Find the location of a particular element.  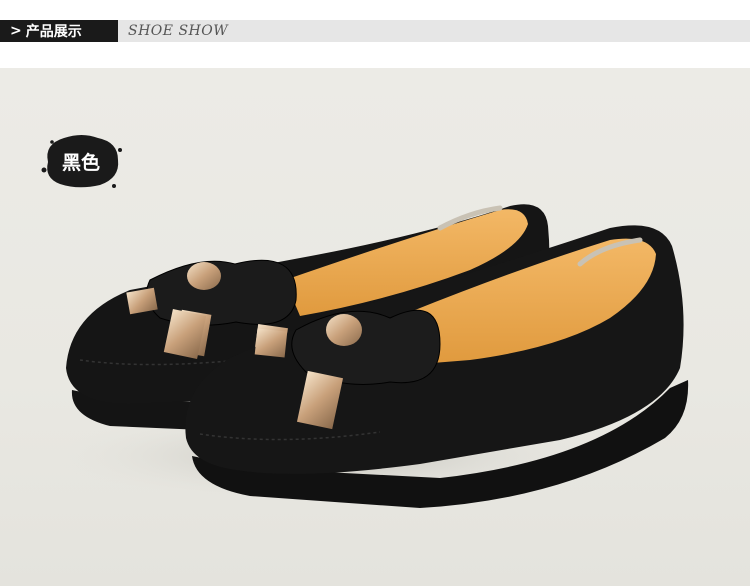

section-title-cn: 产品展示 is located at coordinates (53, 32).